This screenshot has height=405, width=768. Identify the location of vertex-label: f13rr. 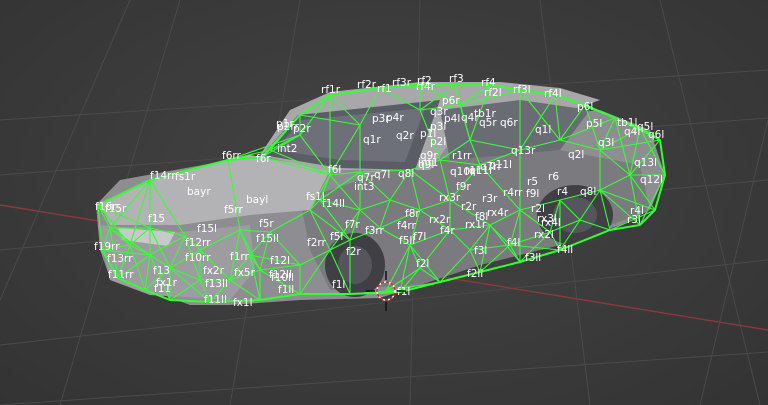
(120, 259).